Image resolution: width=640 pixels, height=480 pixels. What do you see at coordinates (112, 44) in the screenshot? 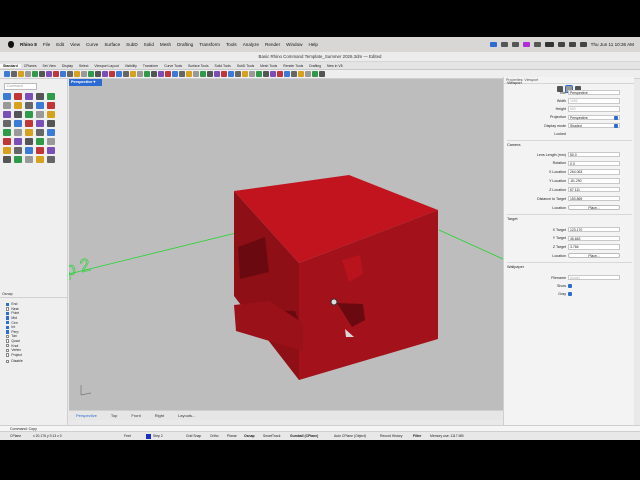
I see `menu-surface: Surface` at bounding box center [112, 44].